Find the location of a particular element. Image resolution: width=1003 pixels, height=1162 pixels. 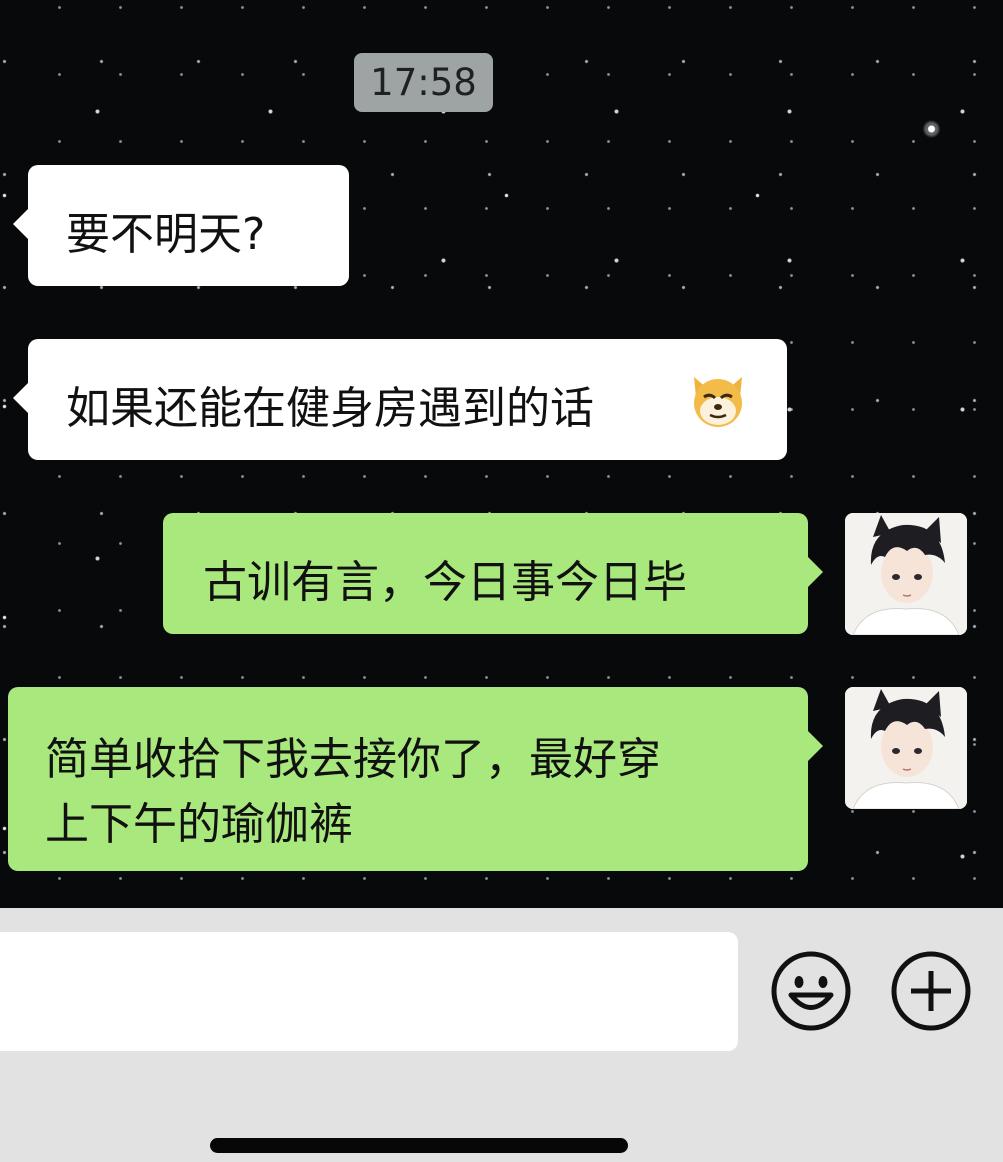

doge-emoji-icon is located at coordinates (718, 402).